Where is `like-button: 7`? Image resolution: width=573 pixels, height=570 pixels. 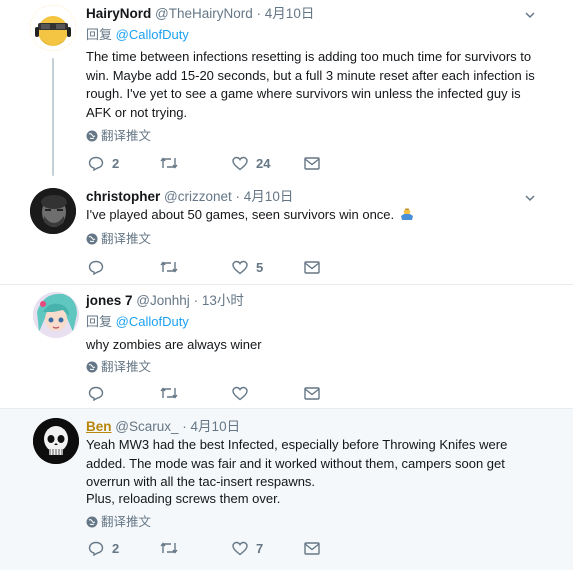
like-button: 7 is located at coordinates (247, 548).